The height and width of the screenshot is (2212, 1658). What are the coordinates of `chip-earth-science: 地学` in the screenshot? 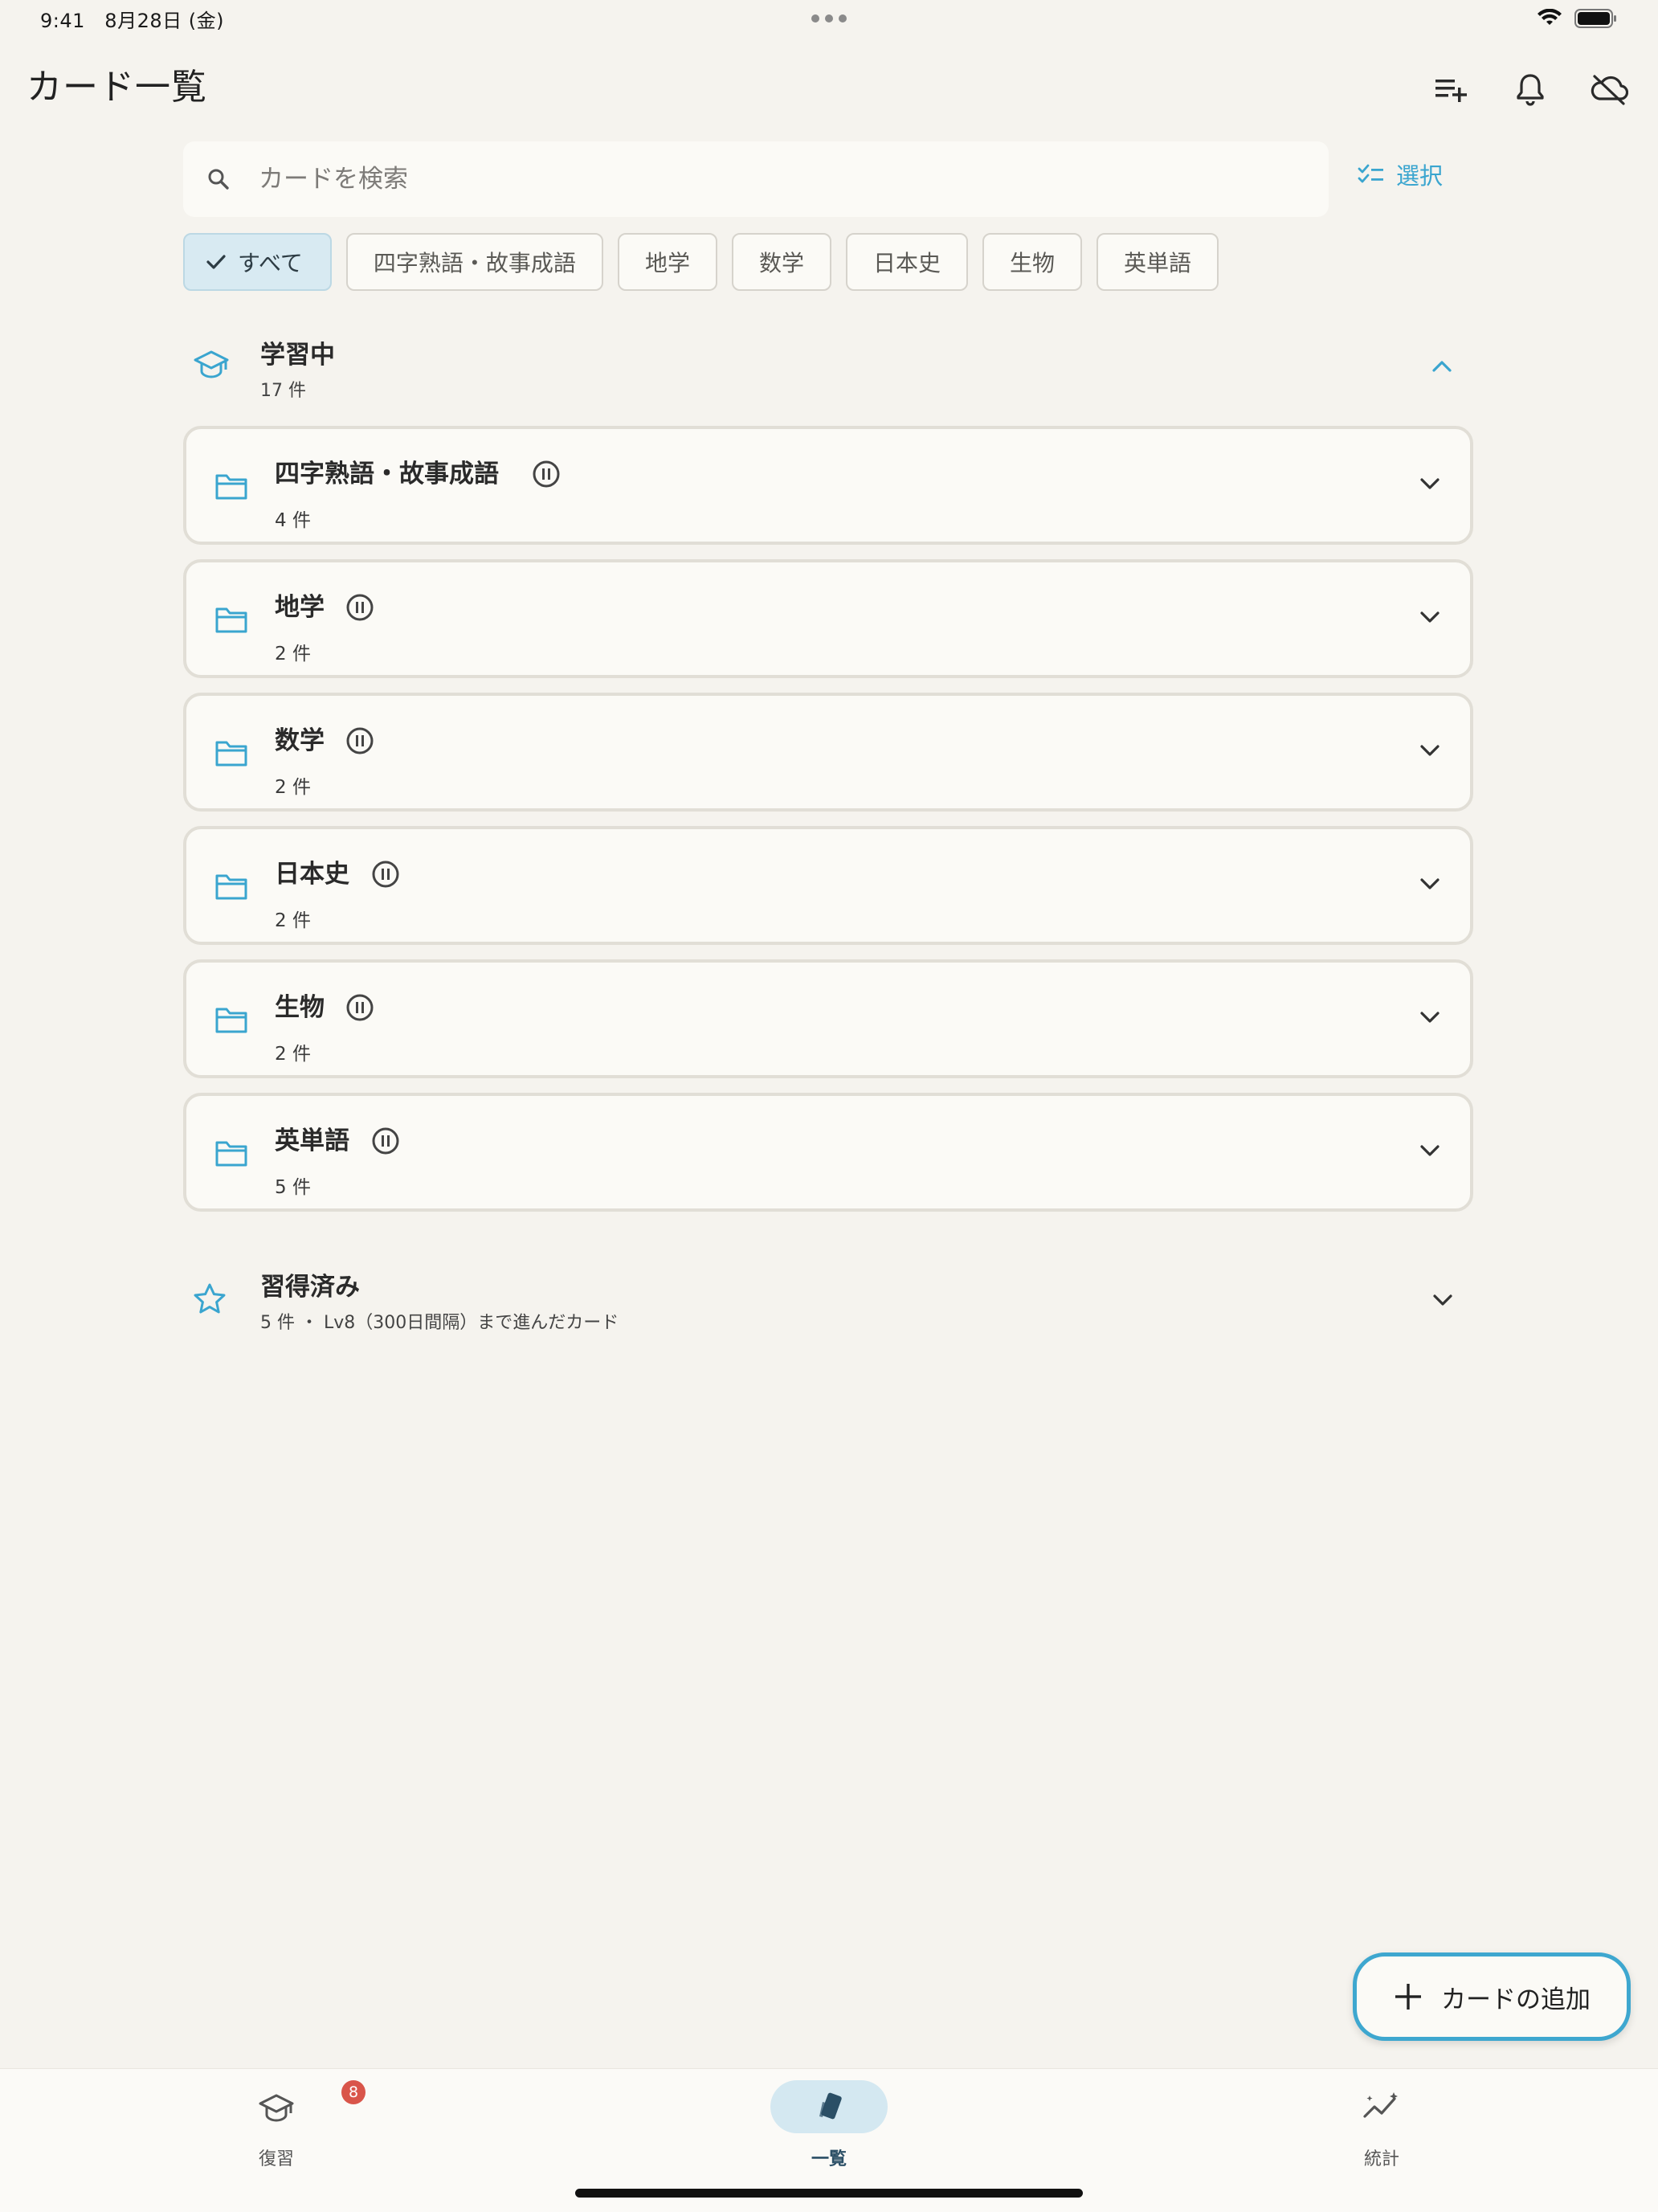 It's located at (667, 262).